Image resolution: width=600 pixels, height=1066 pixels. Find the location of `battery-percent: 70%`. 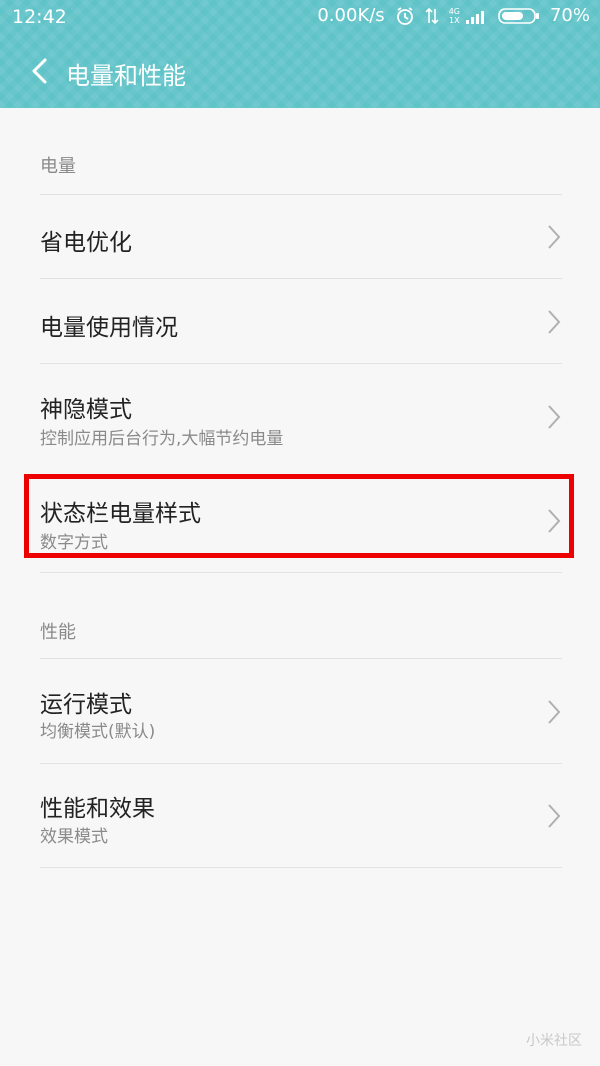

battery-percent: 70% is located at coordinates (569, 15).